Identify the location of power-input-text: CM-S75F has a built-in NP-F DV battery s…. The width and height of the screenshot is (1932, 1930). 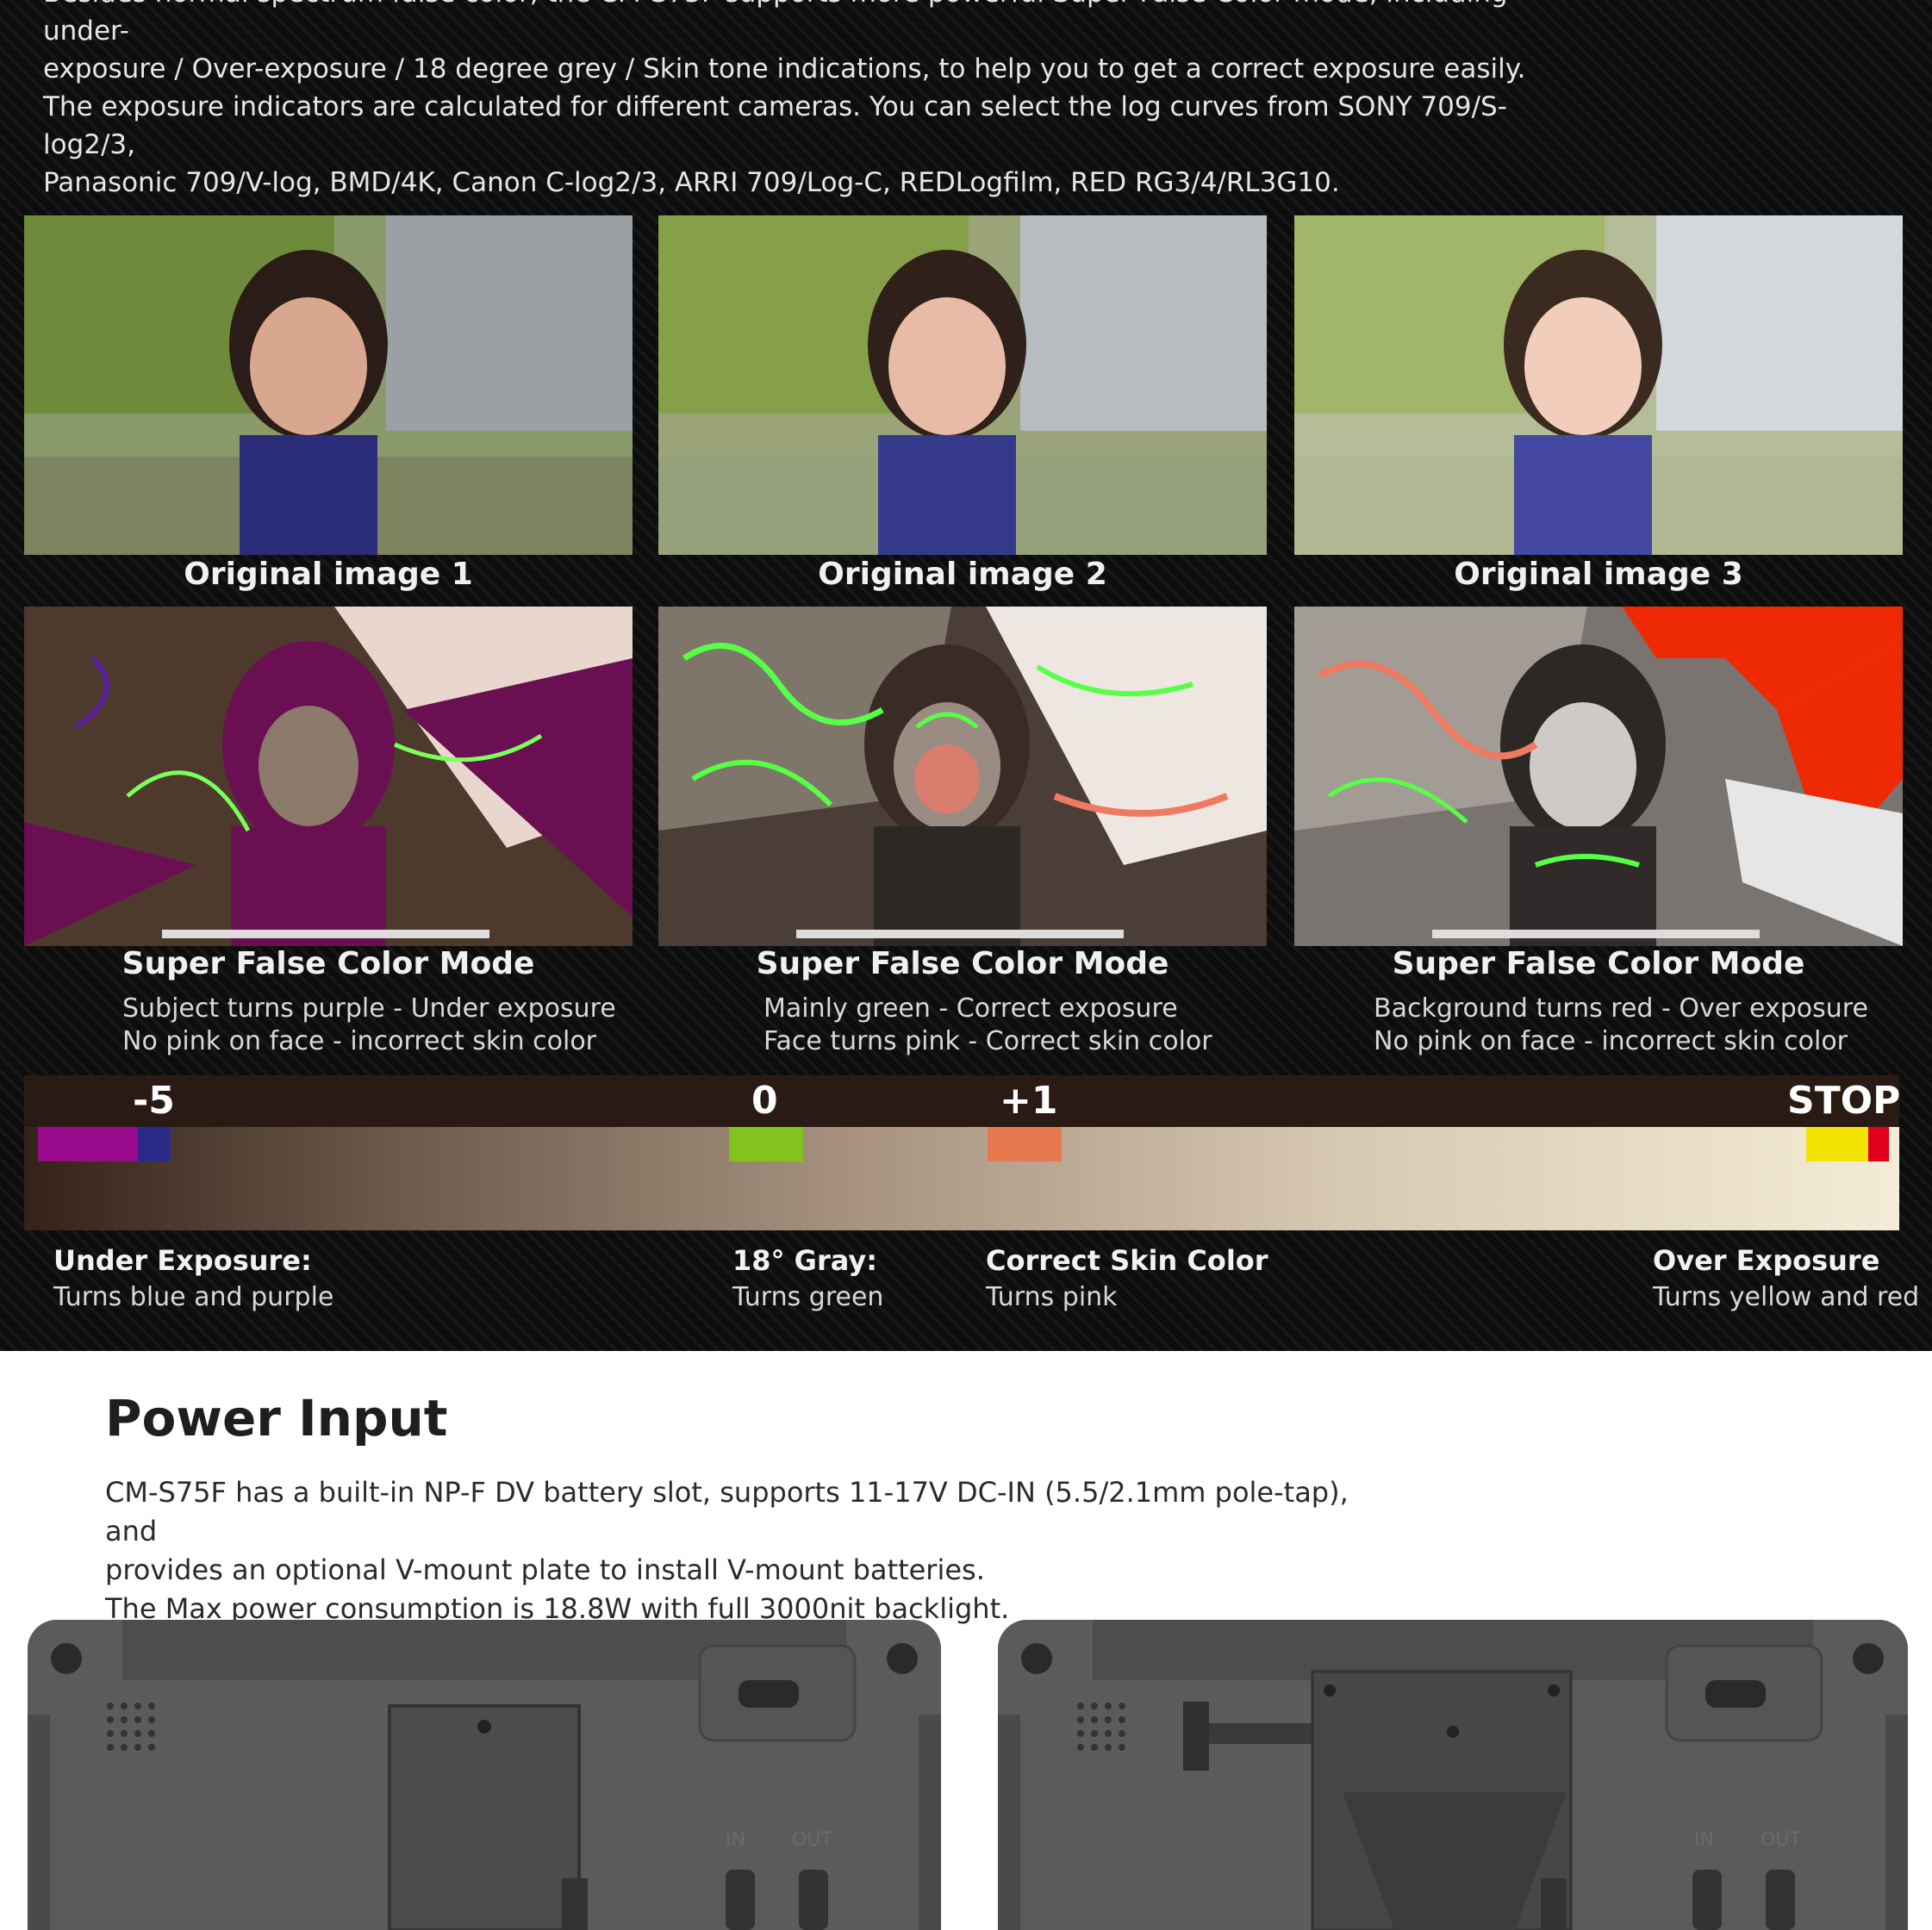
(751, 1550).